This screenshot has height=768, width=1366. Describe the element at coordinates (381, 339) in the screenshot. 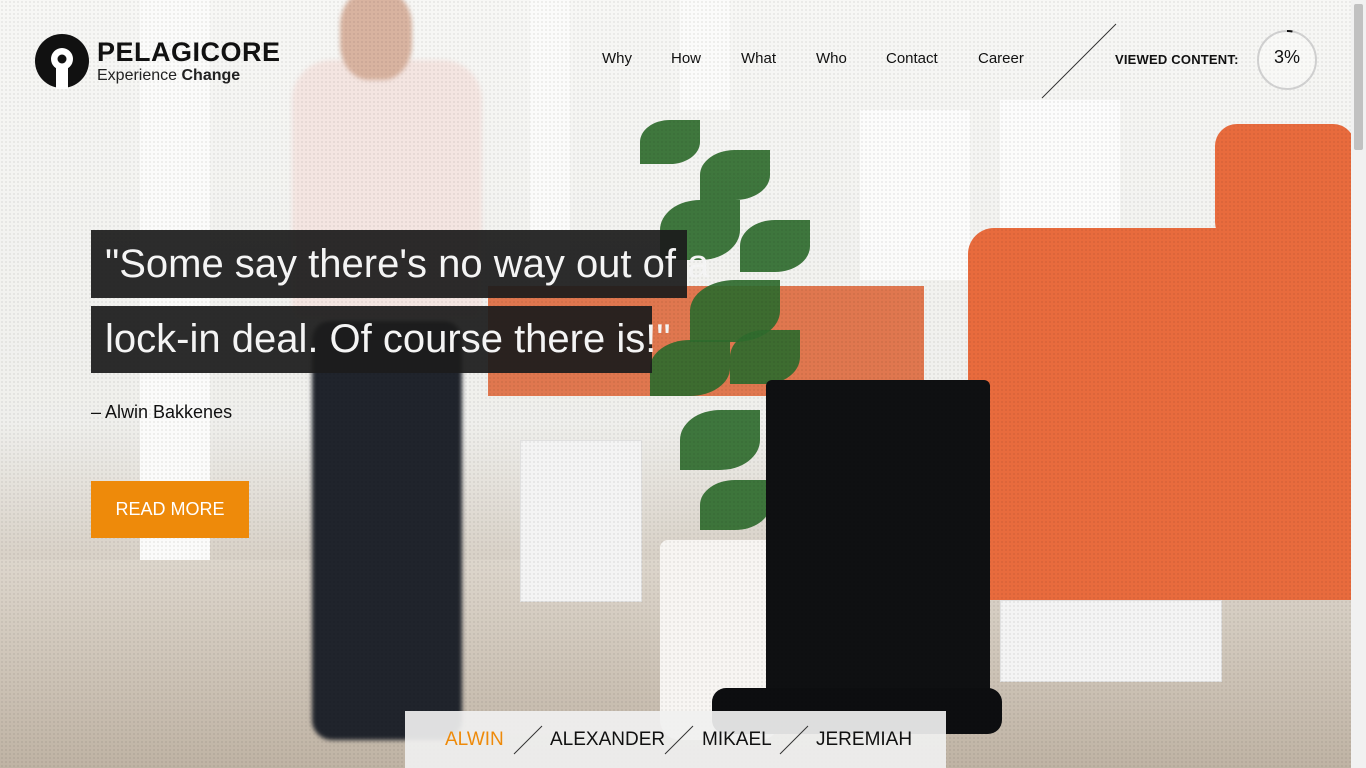

I see `hero-quote-line-2: lock-in deal. Of course there is!"` at that location.